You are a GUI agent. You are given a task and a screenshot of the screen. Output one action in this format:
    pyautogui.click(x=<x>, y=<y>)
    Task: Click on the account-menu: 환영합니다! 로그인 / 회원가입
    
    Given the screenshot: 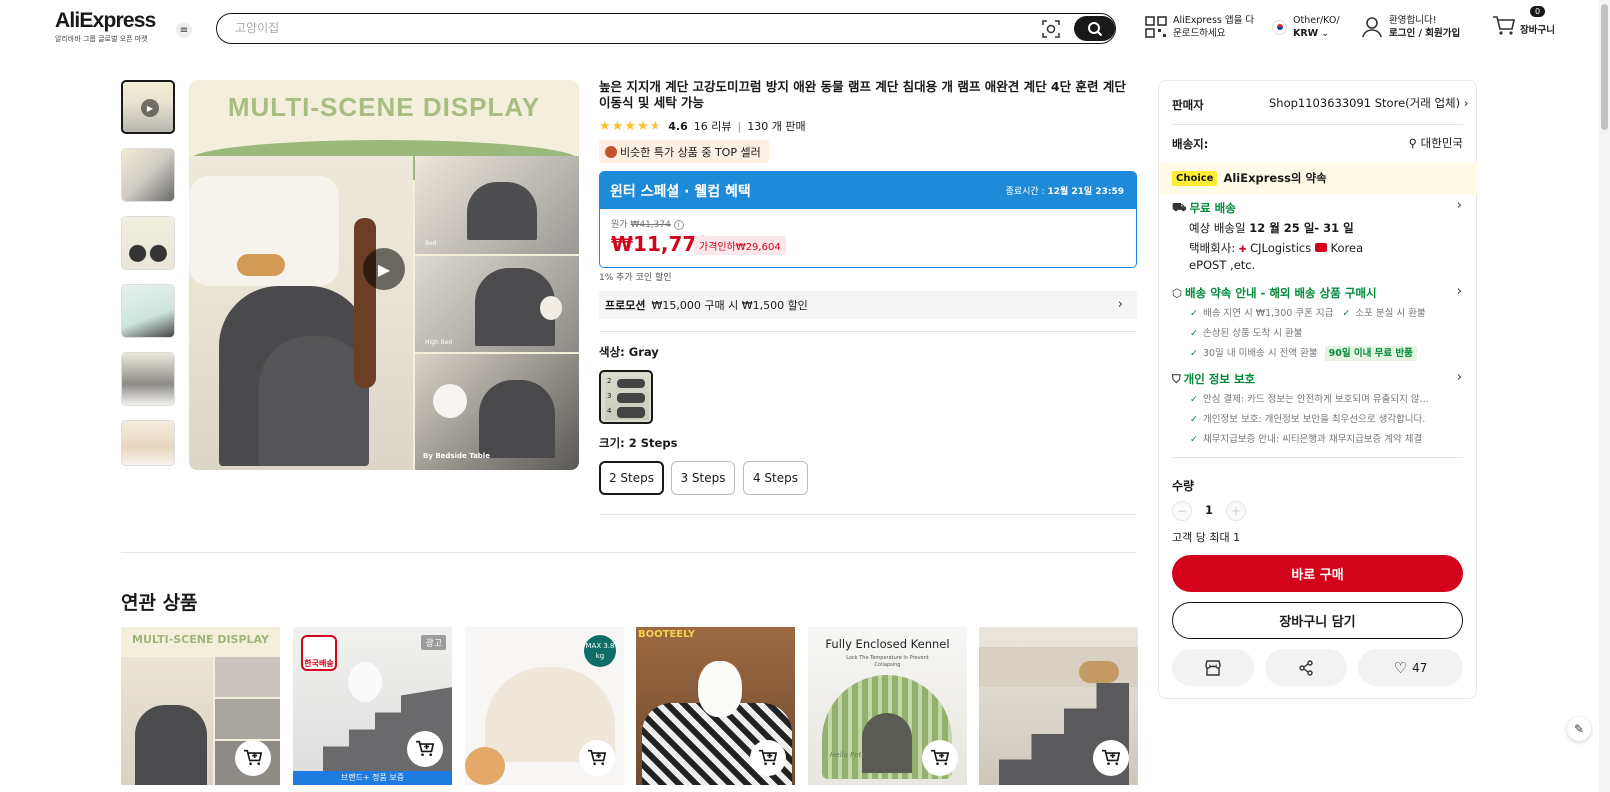 What is the action you would take?
    pyautogui.click(x=1410, y=27)
    